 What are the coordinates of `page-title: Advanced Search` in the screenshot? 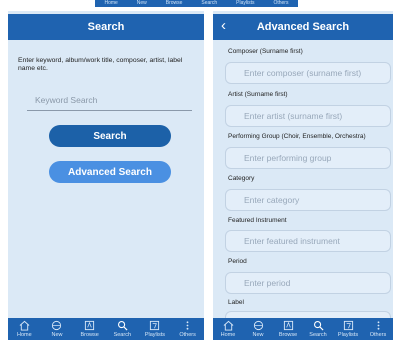 It's located at (303, 27).